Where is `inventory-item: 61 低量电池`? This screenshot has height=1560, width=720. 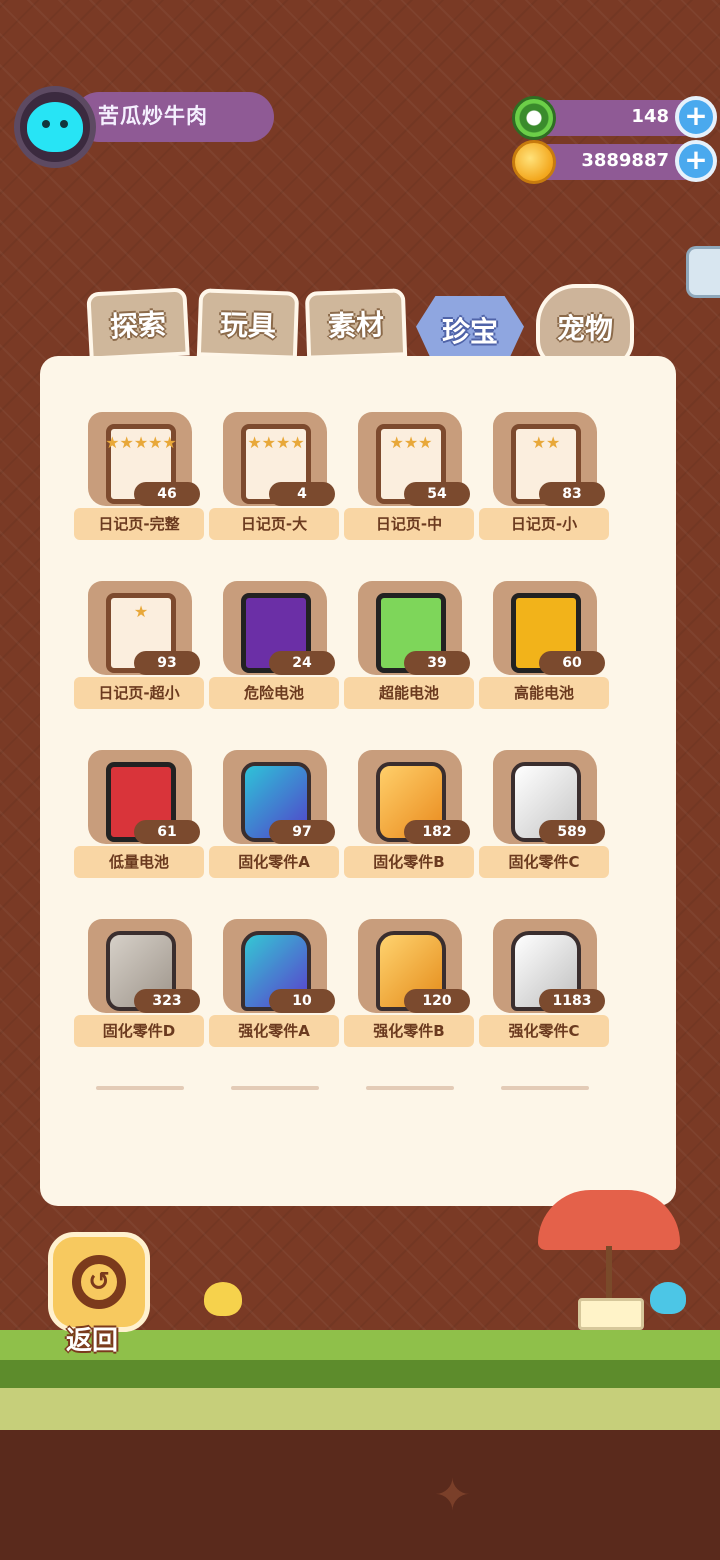 inventory-item: 61 低量电池 is located at coordinates (139, 832).